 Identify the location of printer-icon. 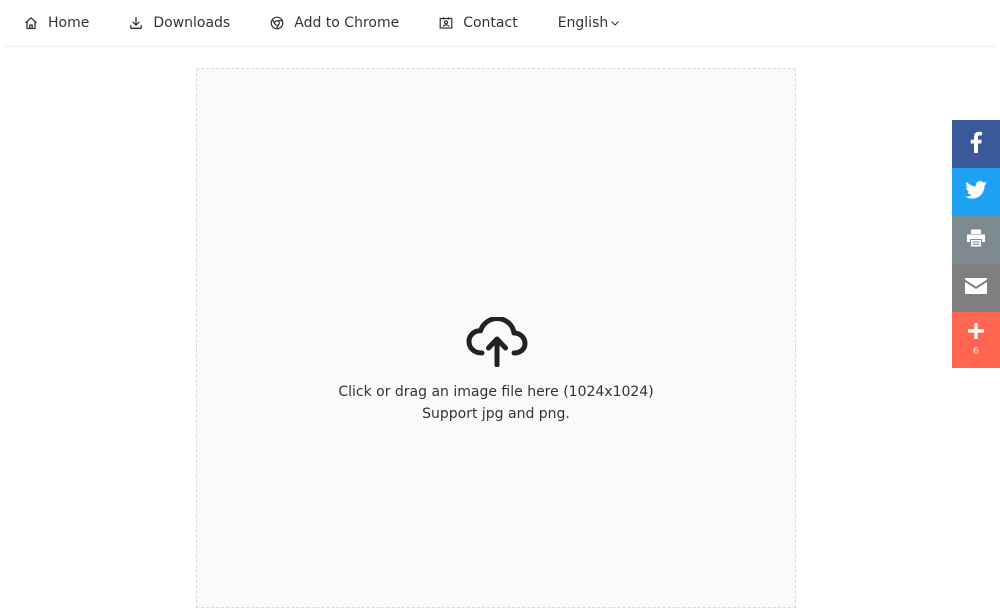
(976, 240).